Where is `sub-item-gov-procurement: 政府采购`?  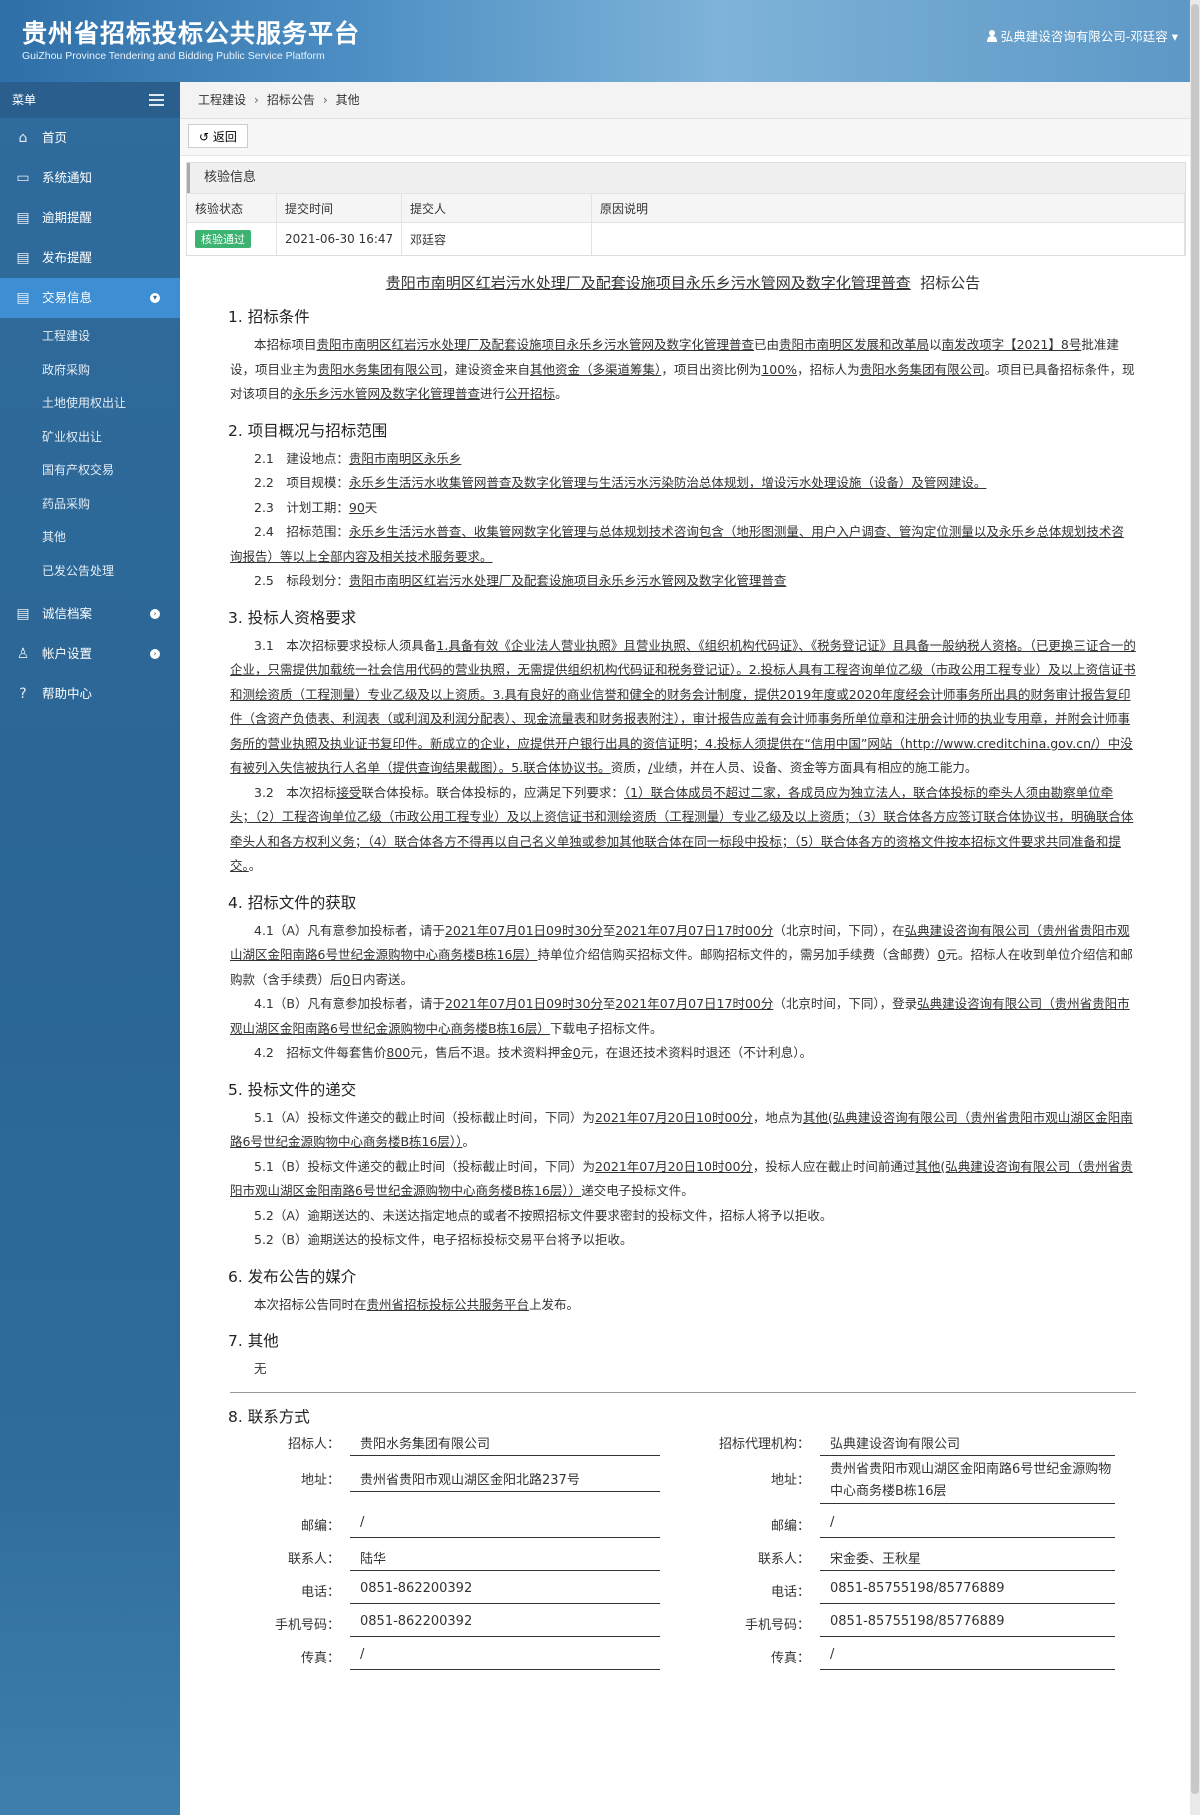 sub-item-gov-procurement: 政府采购 is located at coordinates (90, 371).